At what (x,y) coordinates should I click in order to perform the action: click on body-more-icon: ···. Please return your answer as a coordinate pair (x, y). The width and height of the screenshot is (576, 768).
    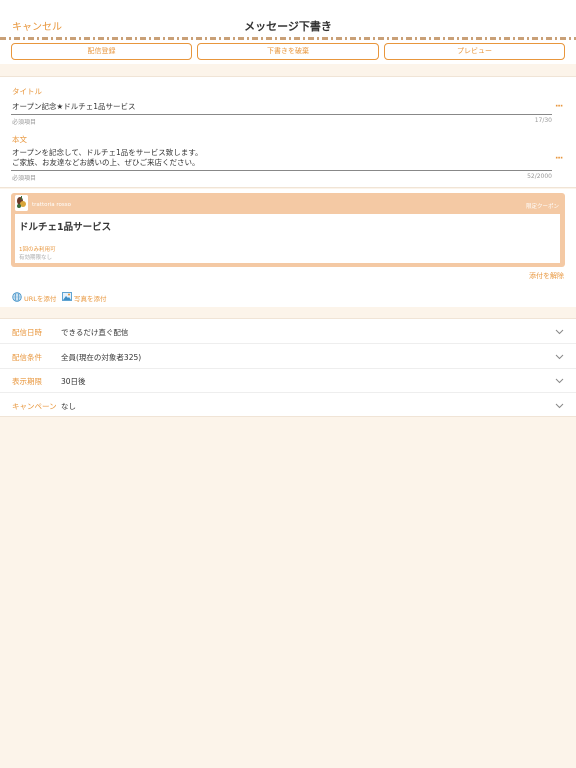
    Looking at the image, I should click on (559, 159).